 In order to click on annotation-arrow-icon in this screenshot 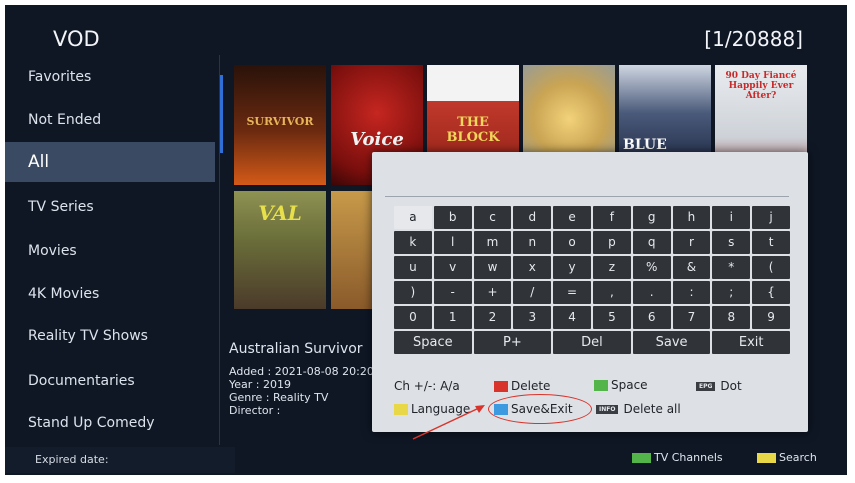, I will do `click(448, 422)`.